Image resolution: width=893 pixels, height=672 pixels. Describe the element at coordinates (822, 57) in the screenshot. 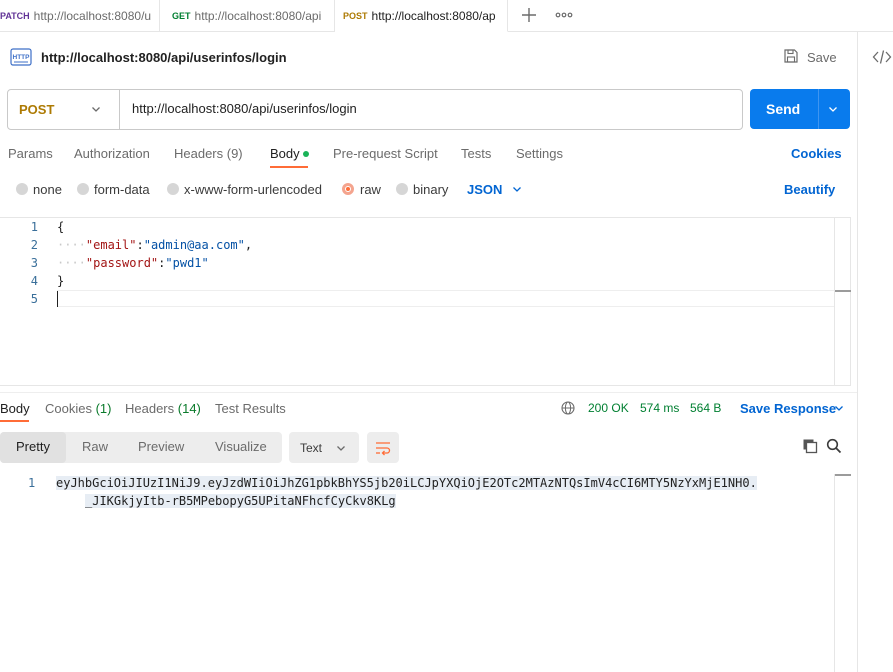

I see `save-button: Save` at that location.